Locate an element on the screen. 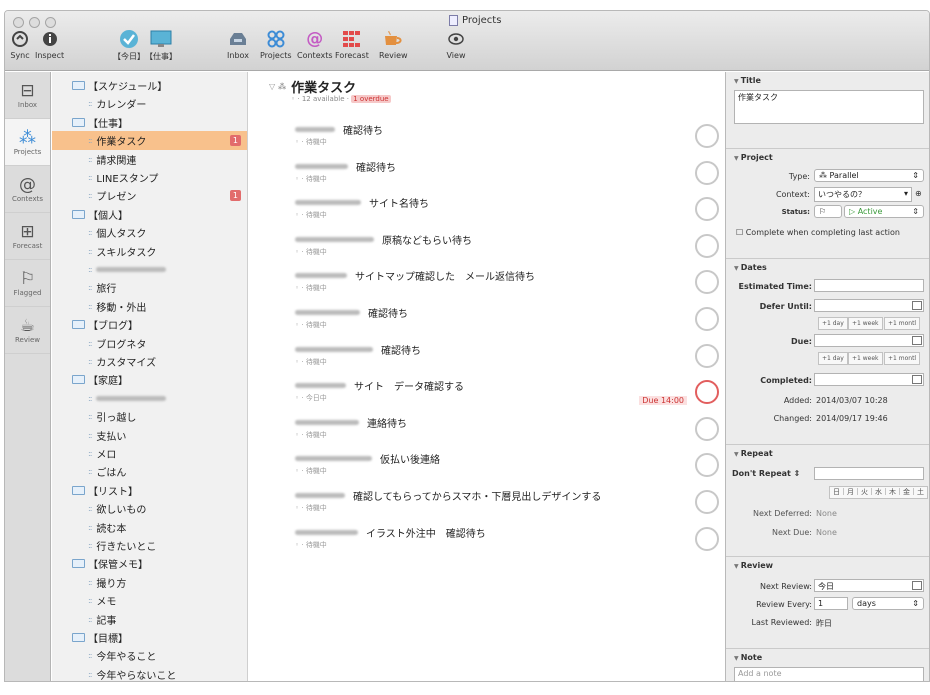 This screenshot has height=695, width=930. sidebar-project: :: 記事 is located at coordinates (149, 619).